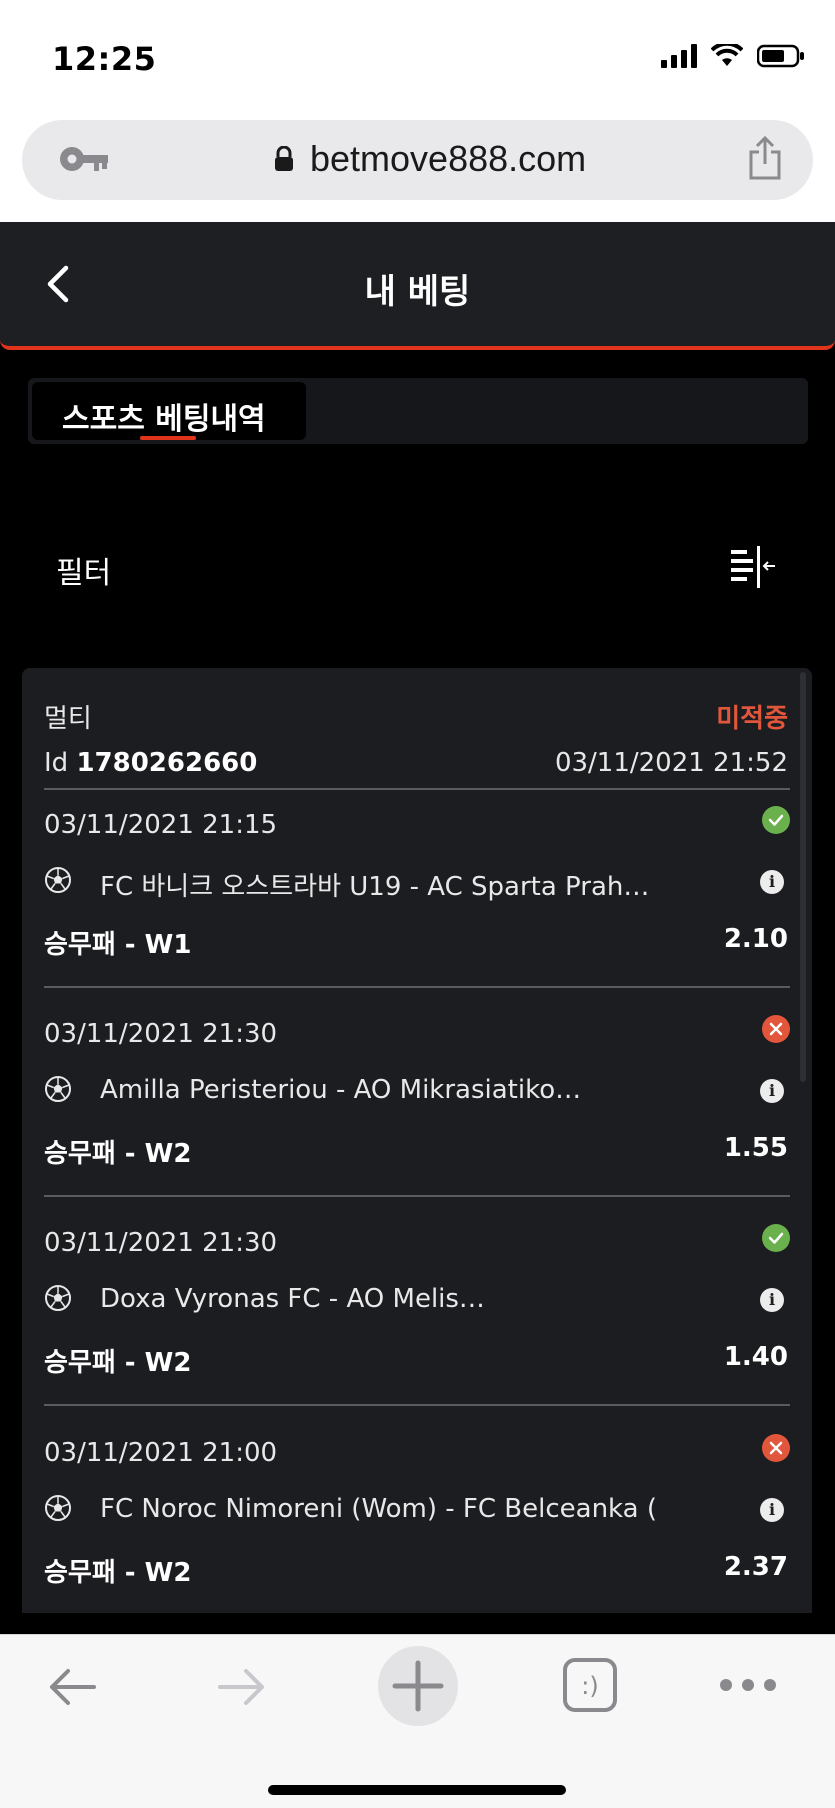 Image resolution: width=835 pixels, height=1808 pixels. Describe the element at coordinates (755, 1148) in the screenshot. I see `leg-odds: 1.55` at that location.